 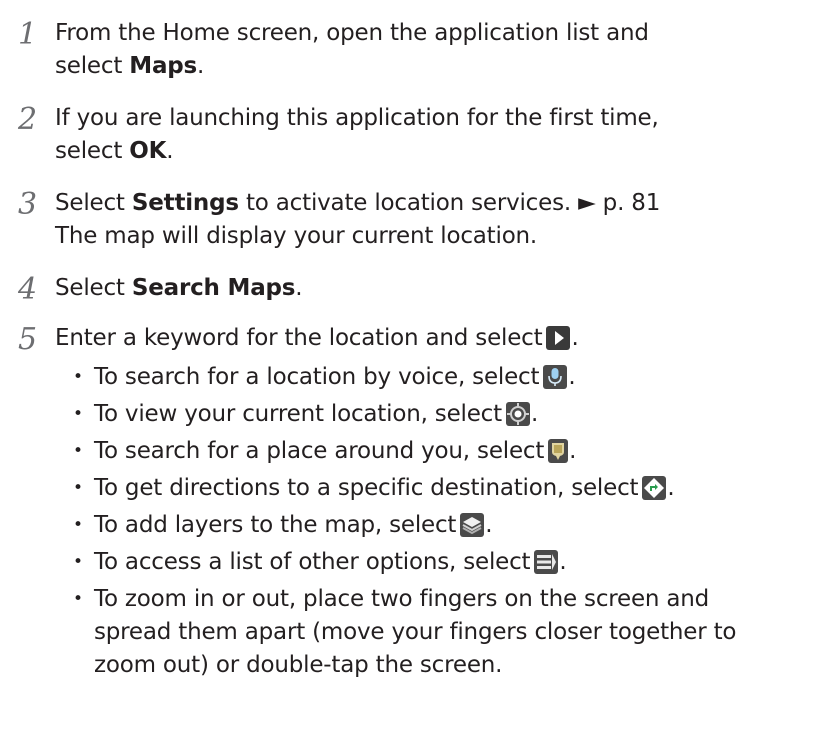 What do you see at coordinates (316, 414) in the screenshot?
I see `bullet-item: To view your current location, select.` at bounding box center [316, 414].